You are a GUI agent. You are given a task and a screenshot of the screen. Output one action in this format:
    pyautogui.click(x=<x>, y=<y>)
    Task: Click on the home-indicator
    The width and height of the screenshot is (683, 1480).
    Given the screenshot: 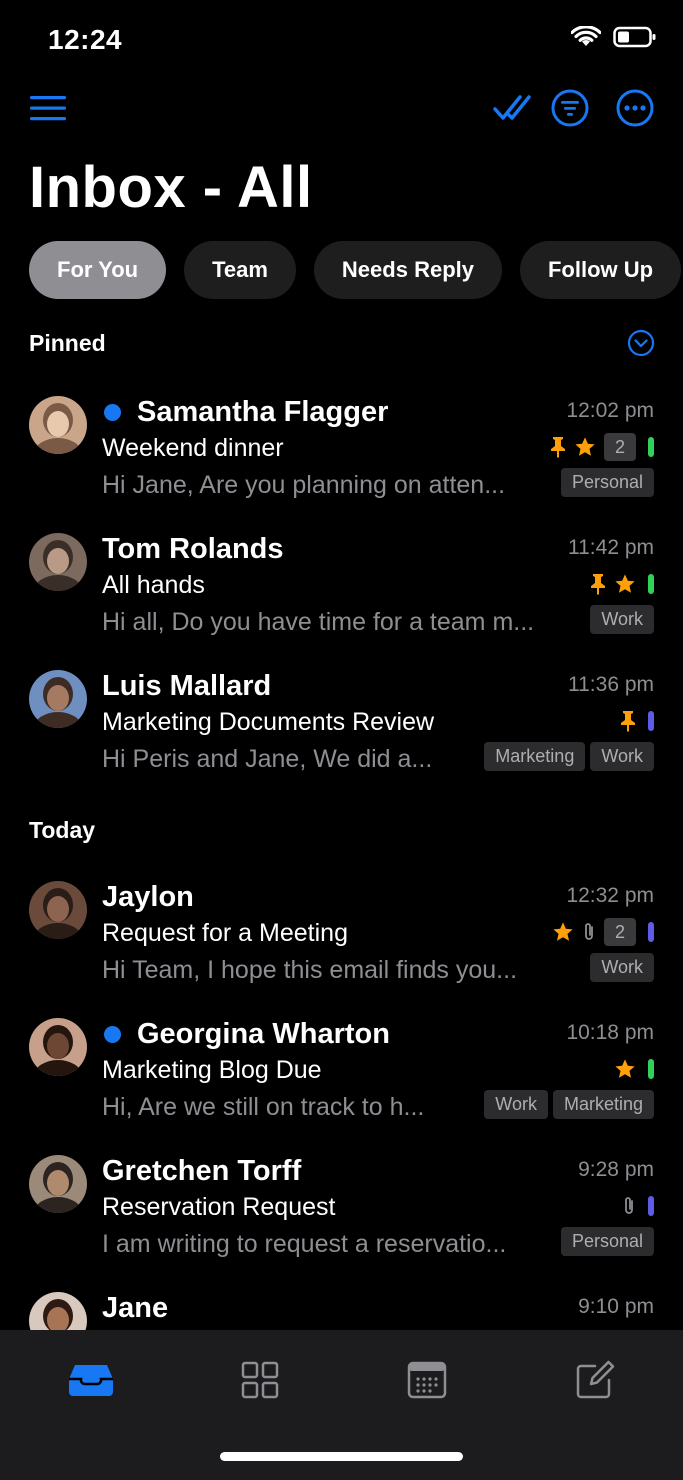 What is the action you would take?
    pyautogui.click(x=341, y=1456)
    